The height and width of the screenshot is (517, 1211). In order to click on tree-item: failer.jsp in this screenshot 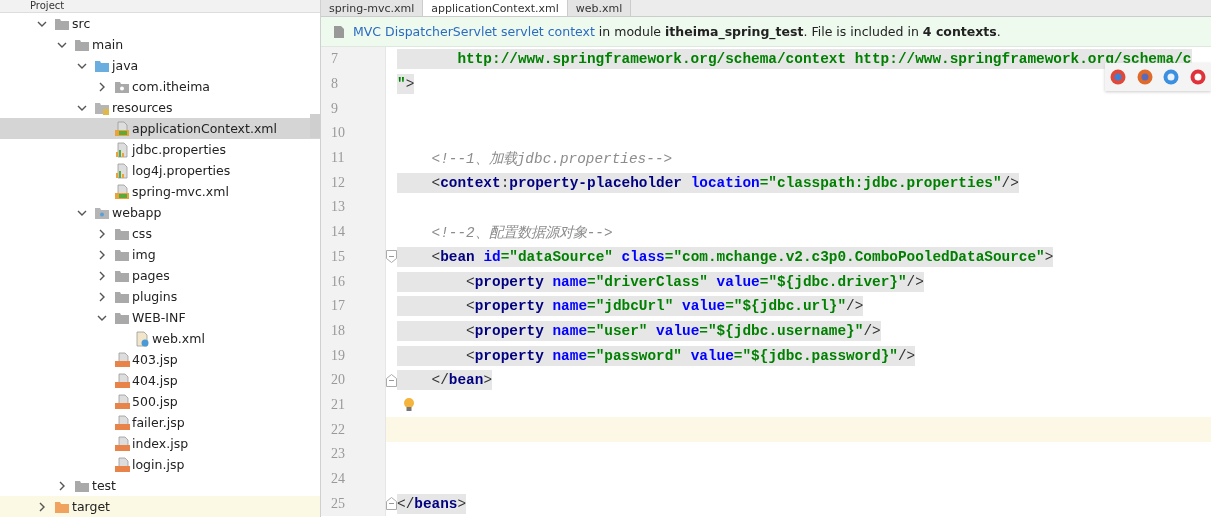, I will do `click(160, 422)`.